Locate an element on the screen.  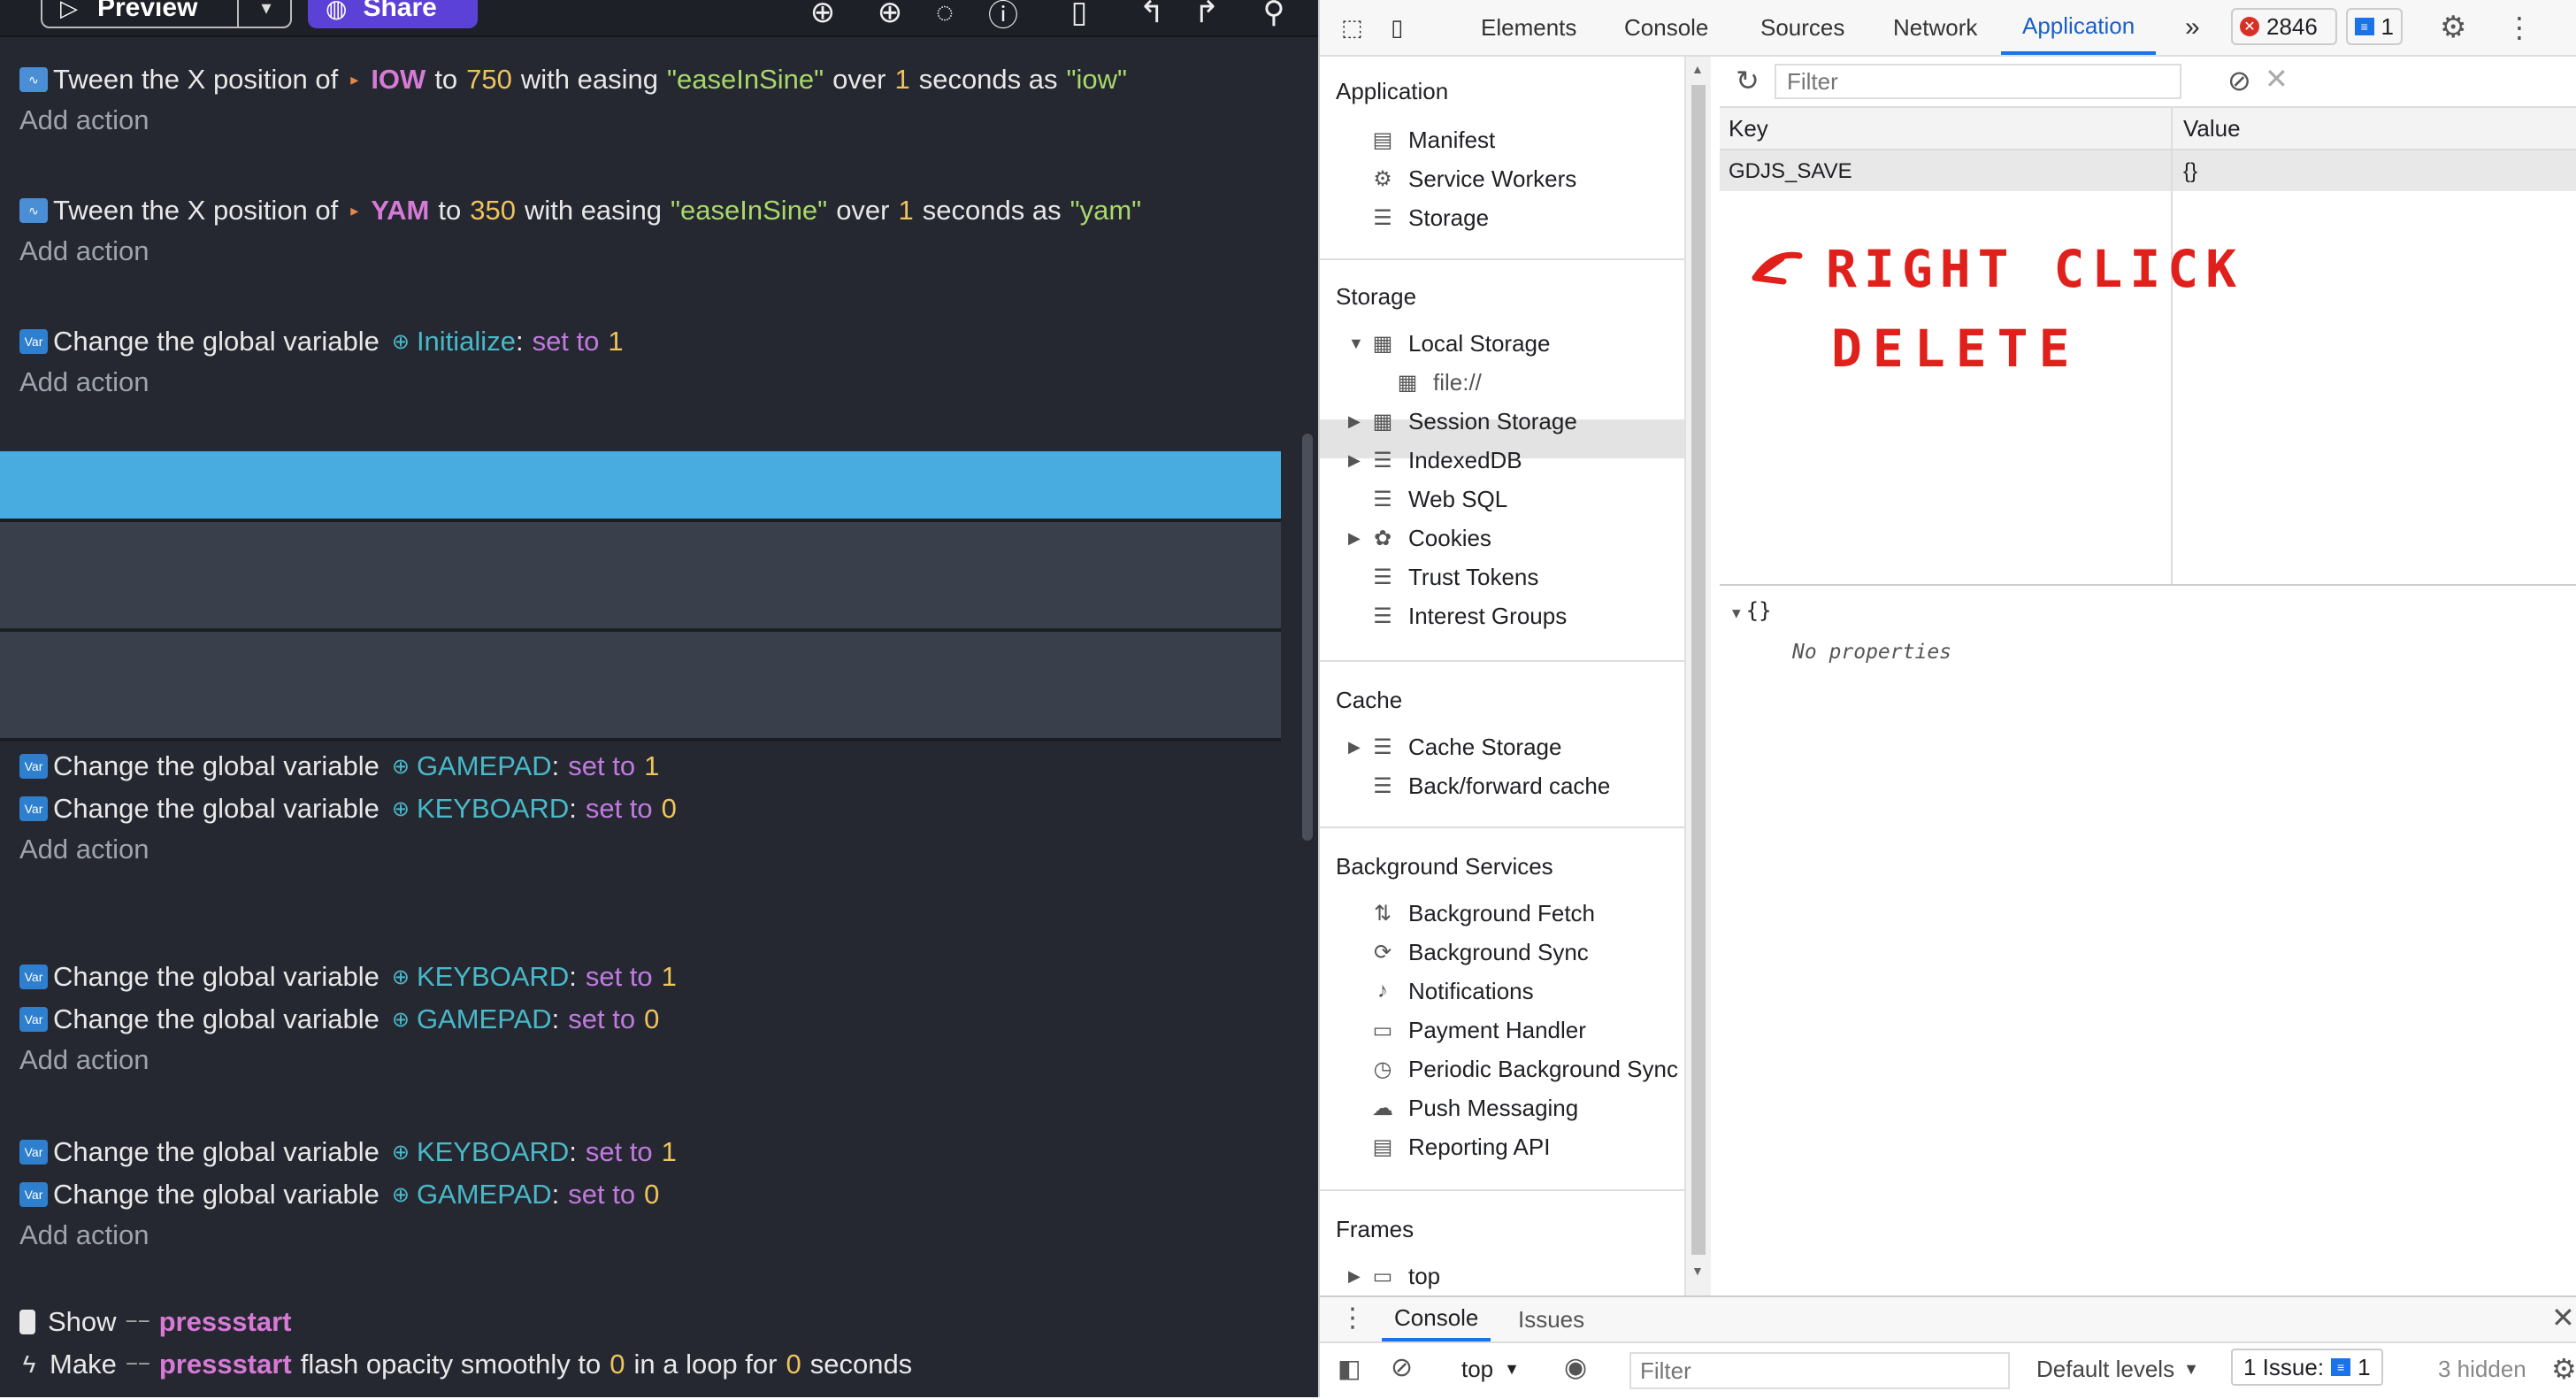
preview-dropdown-button: ▾ is located at coordinates (265, 14).